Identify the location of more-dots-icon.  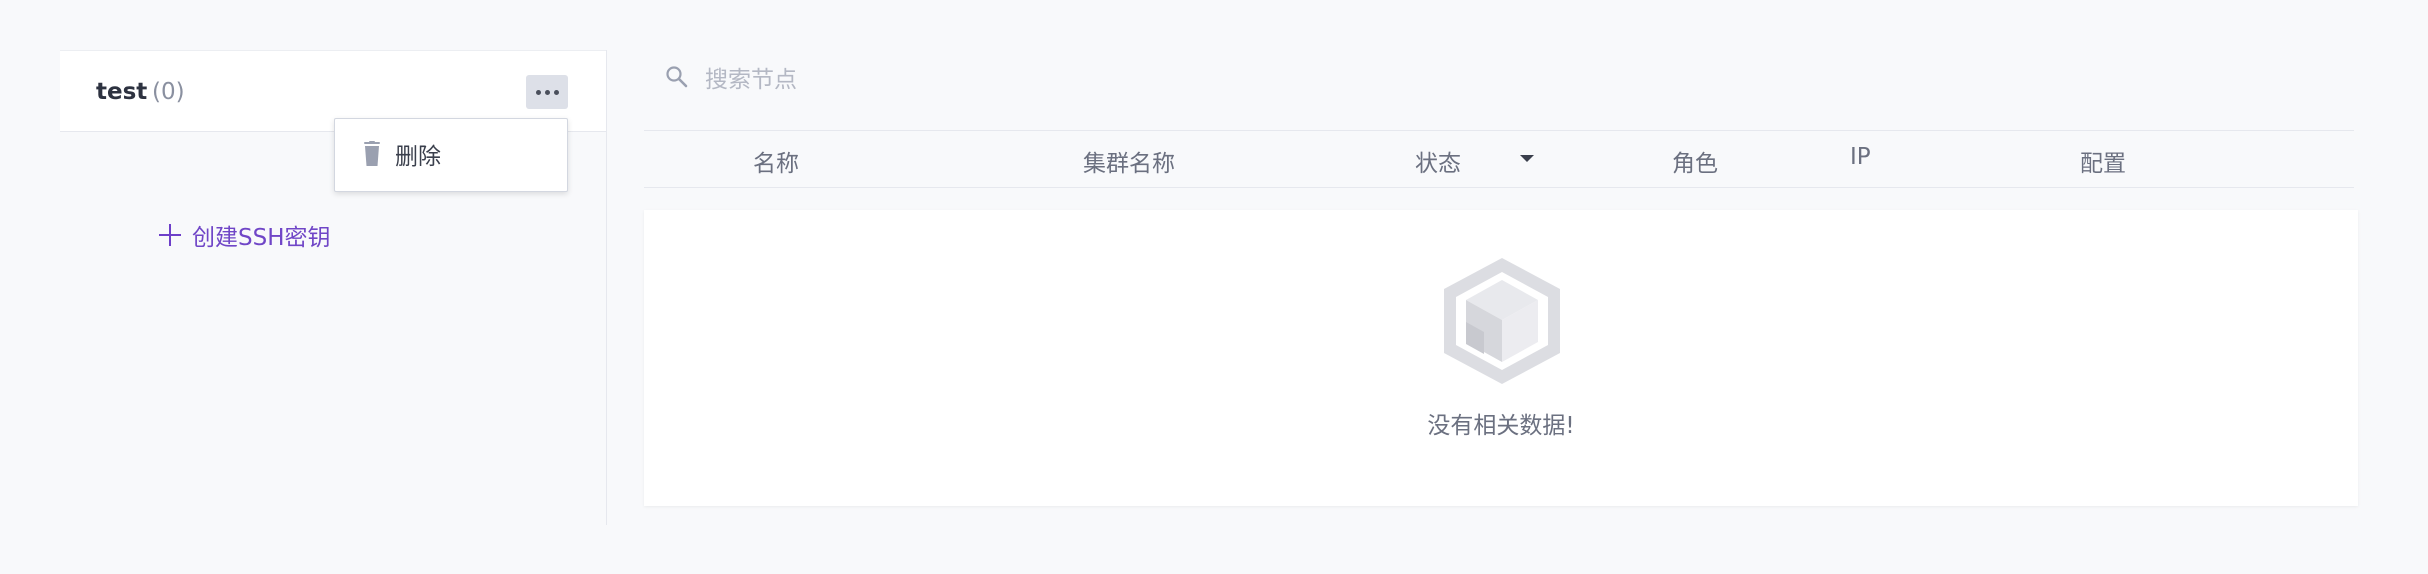
(538, 92).